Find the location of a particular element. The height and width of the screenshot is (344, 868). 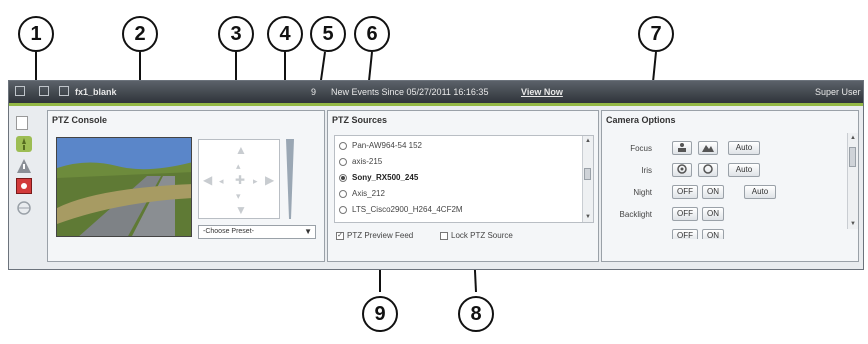

callout-9: 9 is located at coordinates (380, 314).